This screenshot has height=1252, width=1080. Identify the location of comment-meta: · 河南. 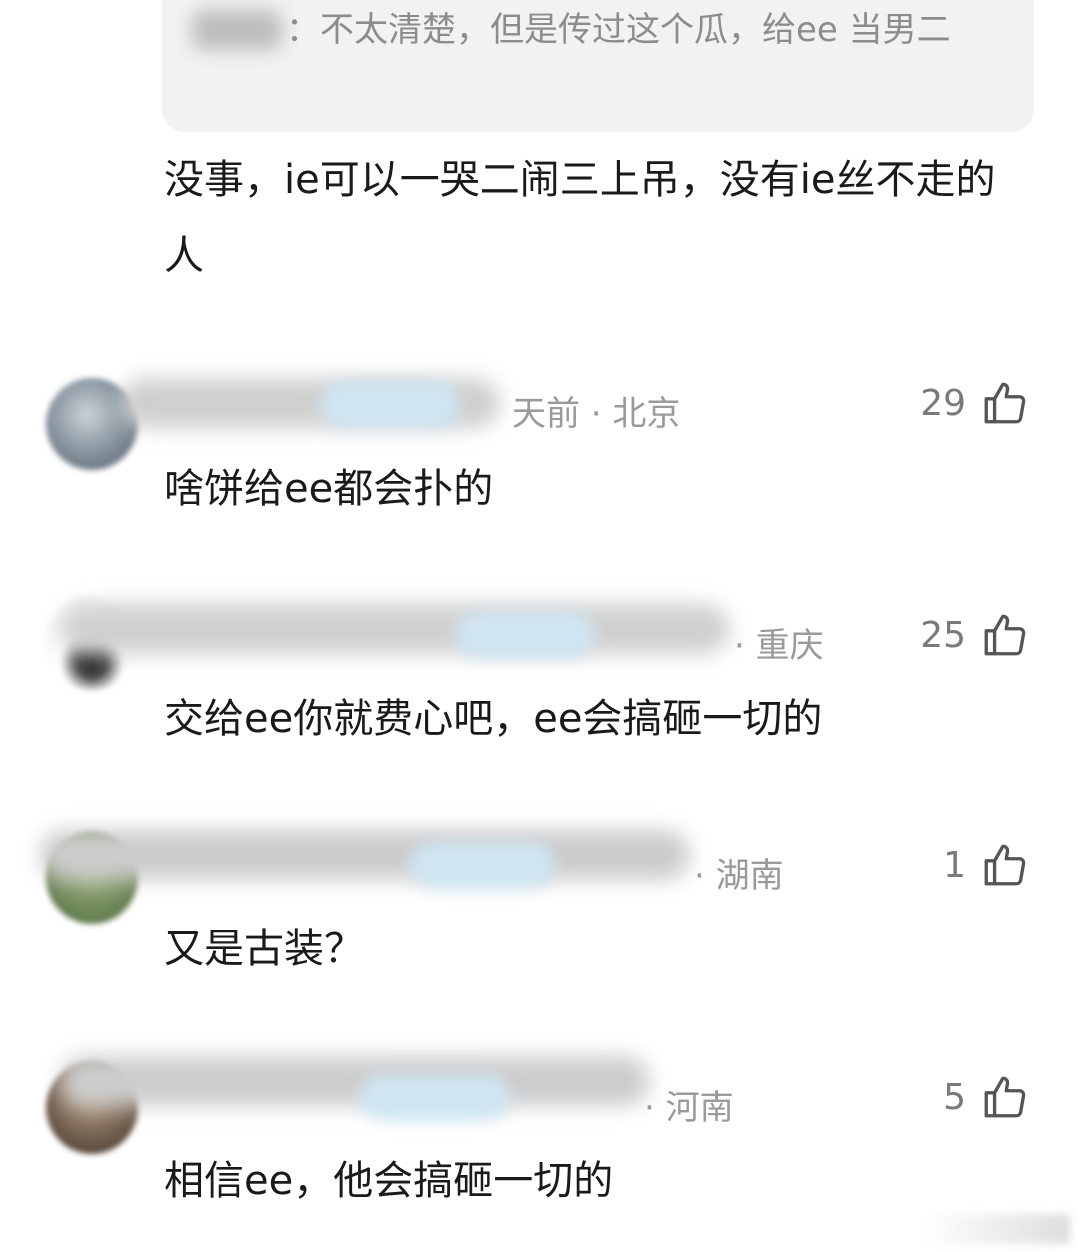
(689, 1108).